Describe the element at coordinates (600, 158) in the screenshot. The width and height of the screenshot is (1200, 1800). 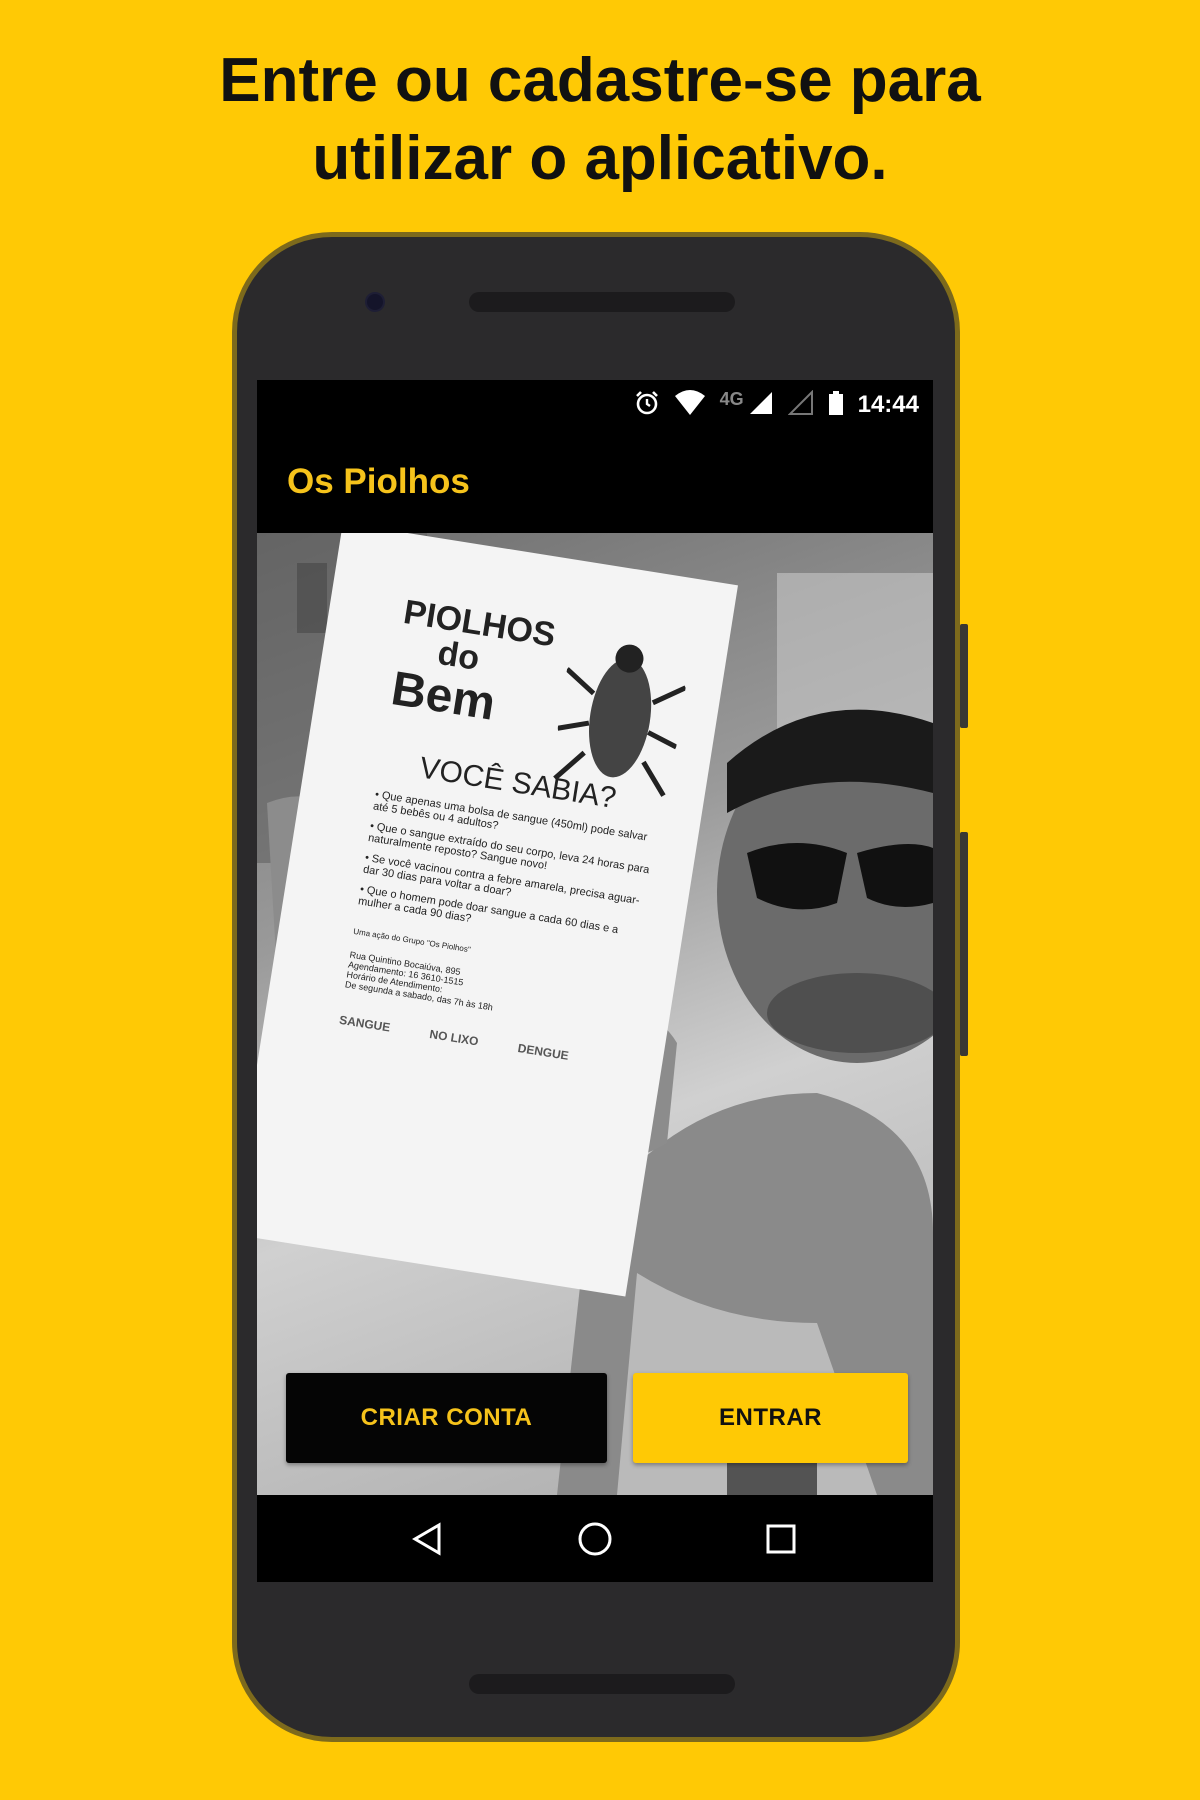
I see `headline-line-2: utilizar o aplicativo.` at that location.